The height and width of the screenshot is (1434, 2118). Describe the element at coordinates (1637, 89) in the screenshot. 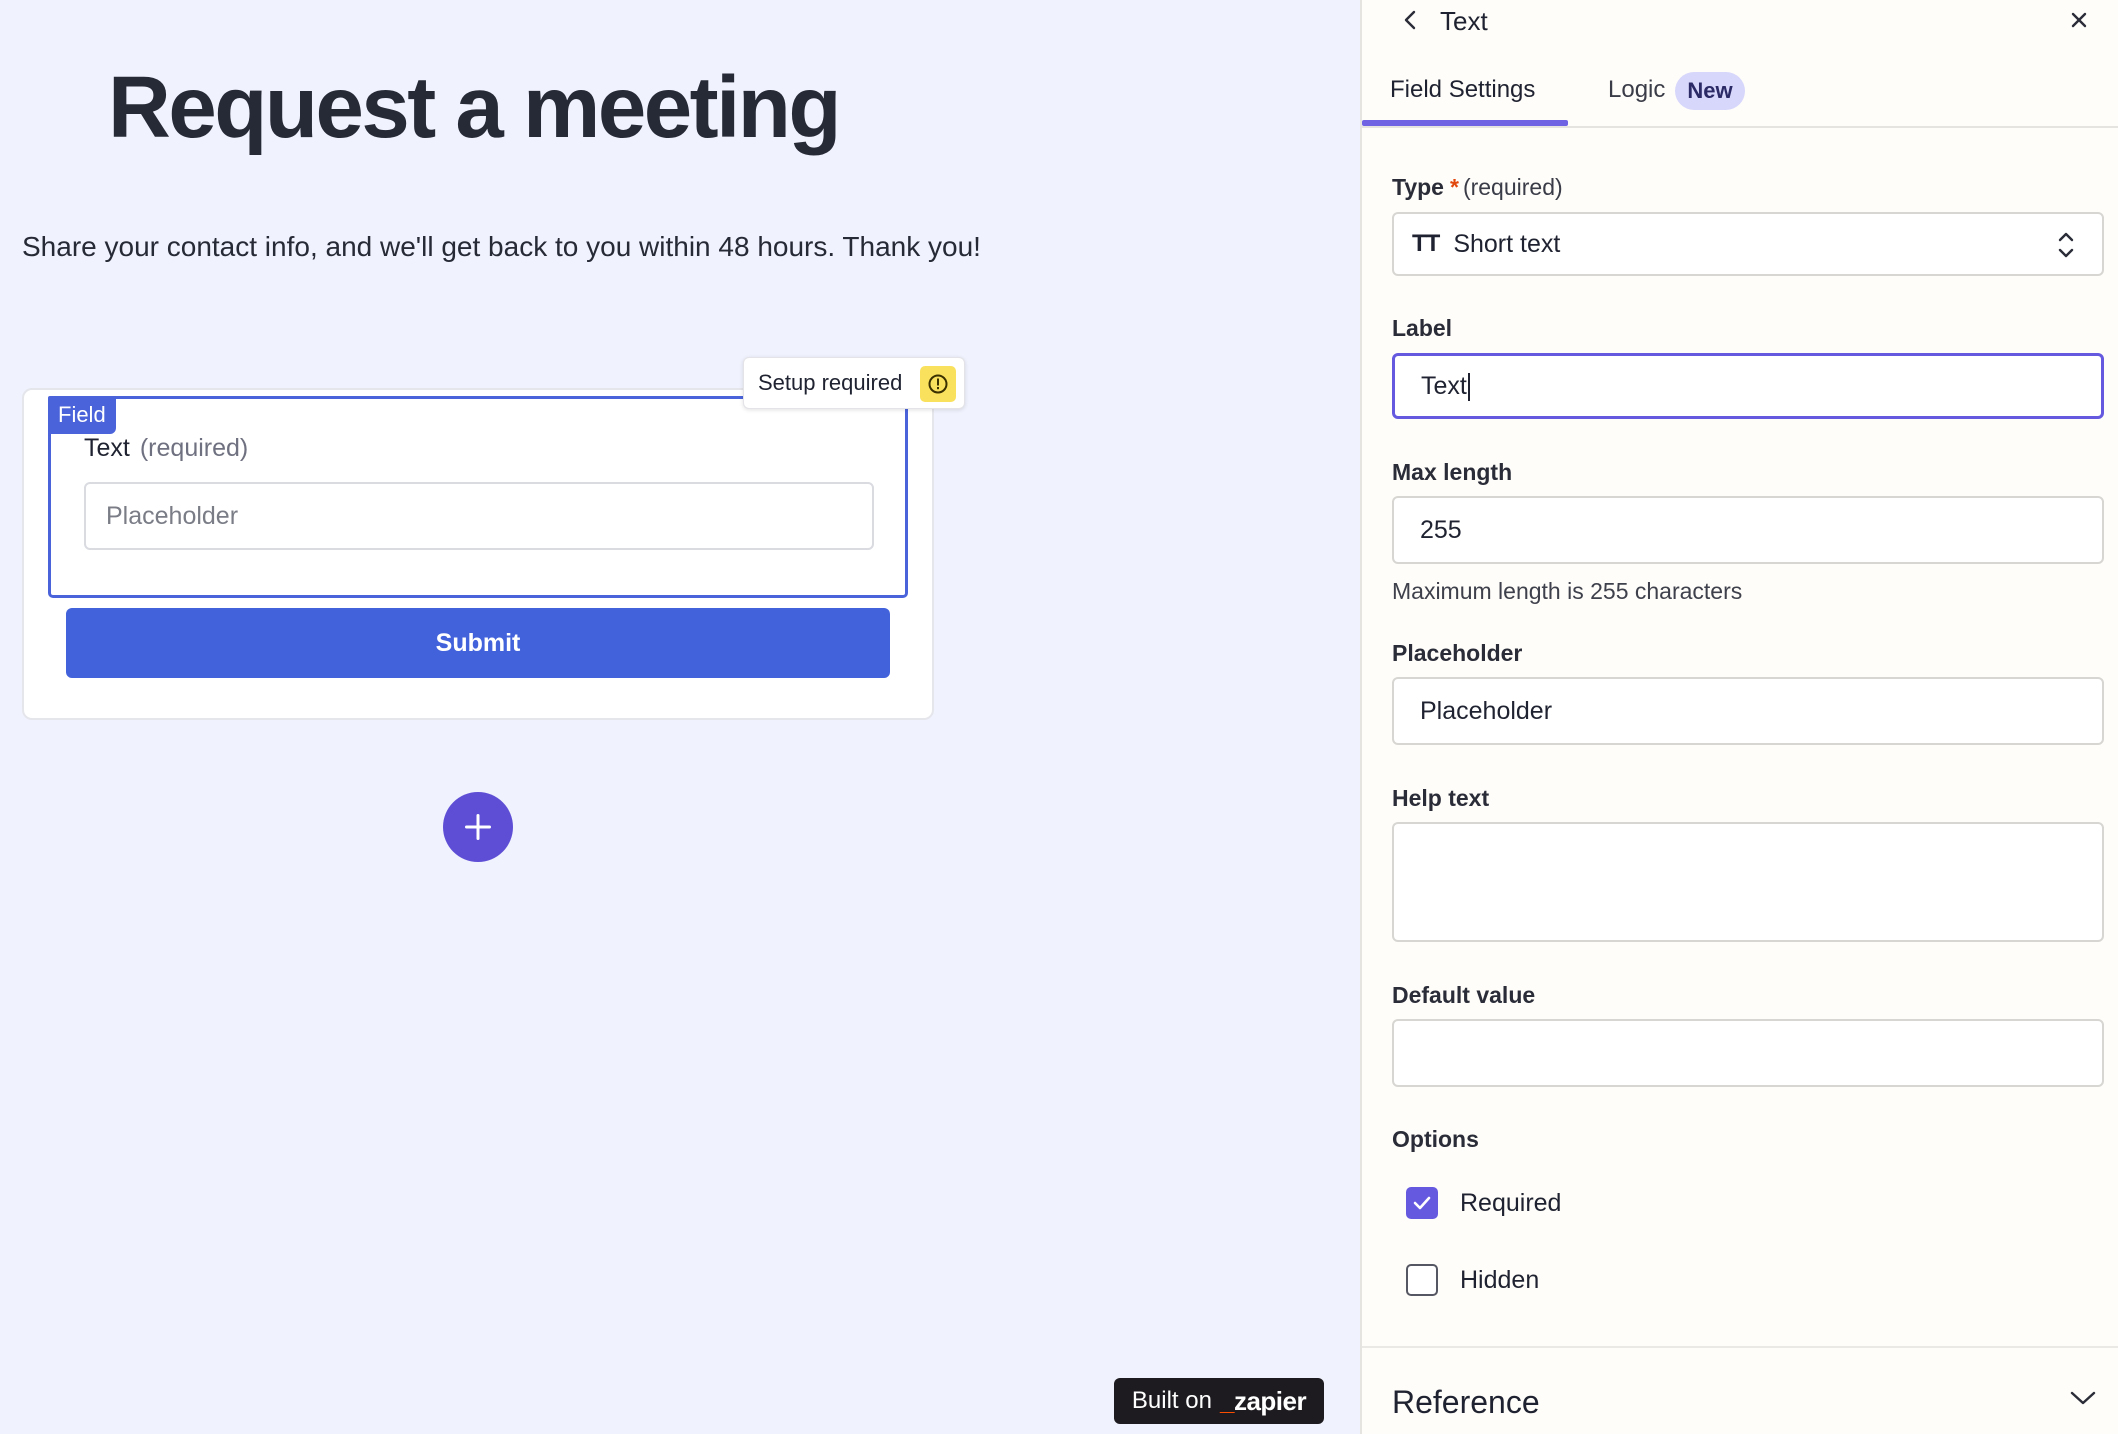

I see `tab-logic-label: Logic` at that location.